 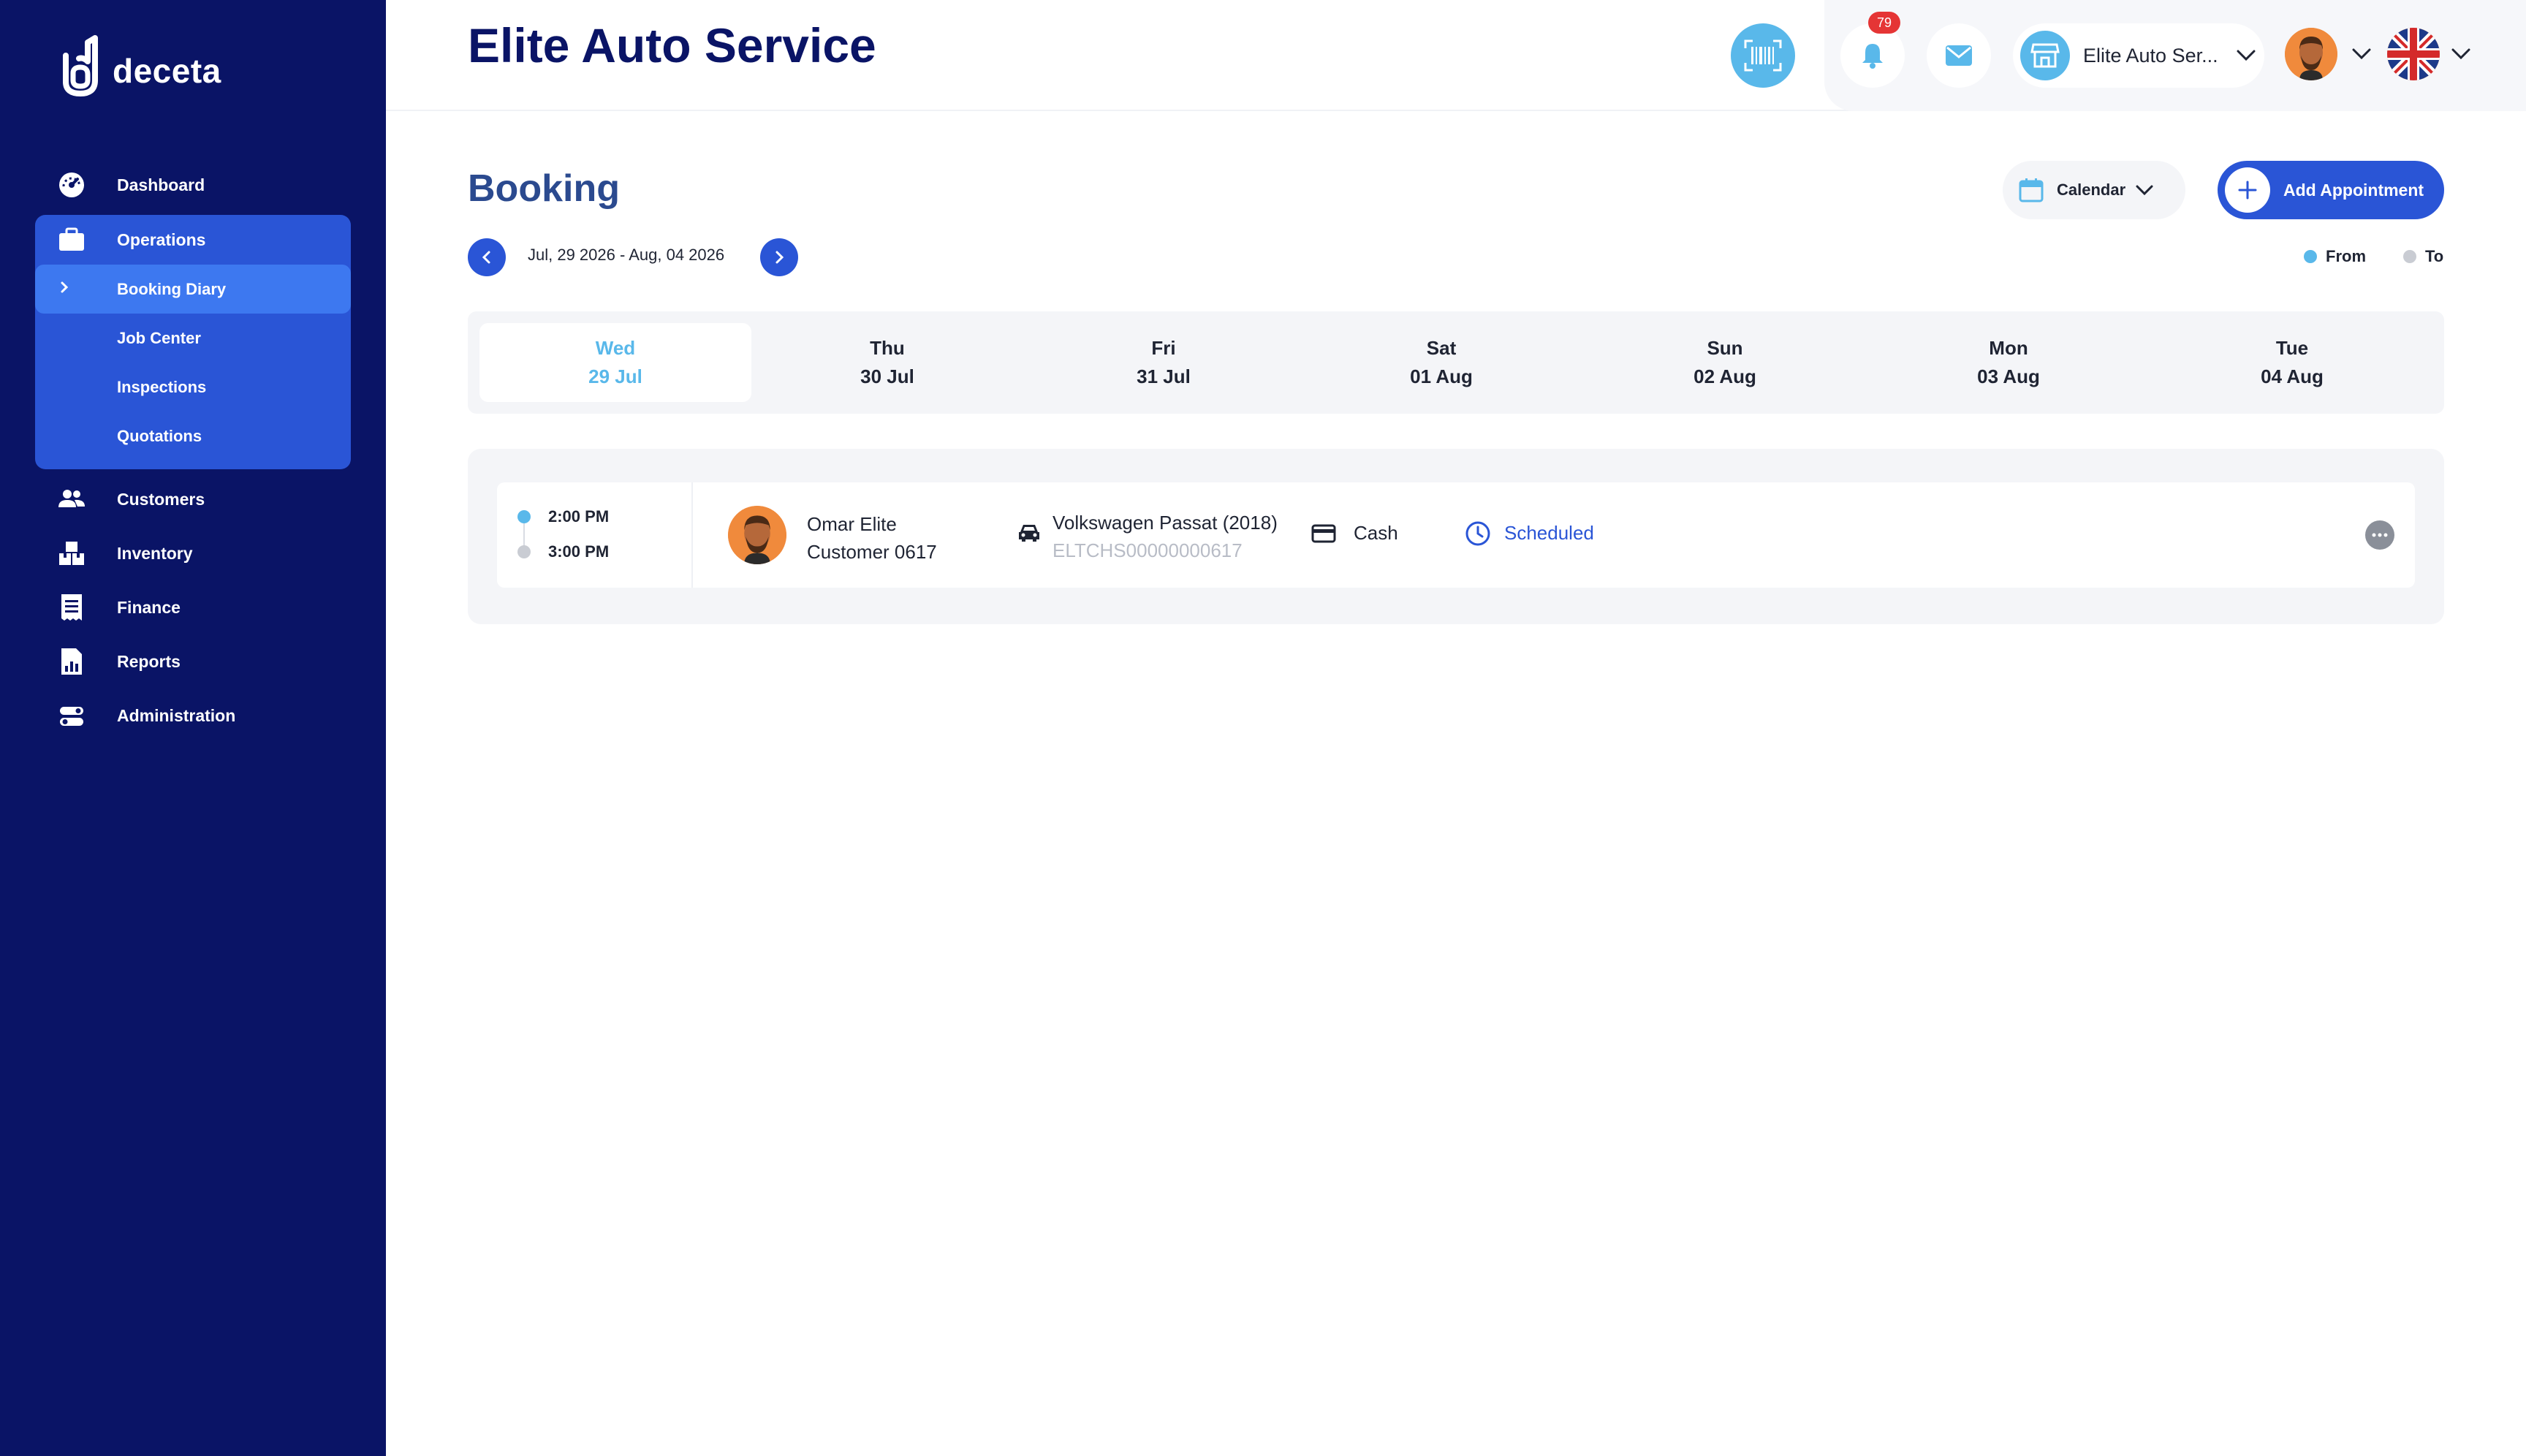 I want to click on customer-id: Customer 0617, so click(x=872, y=552).